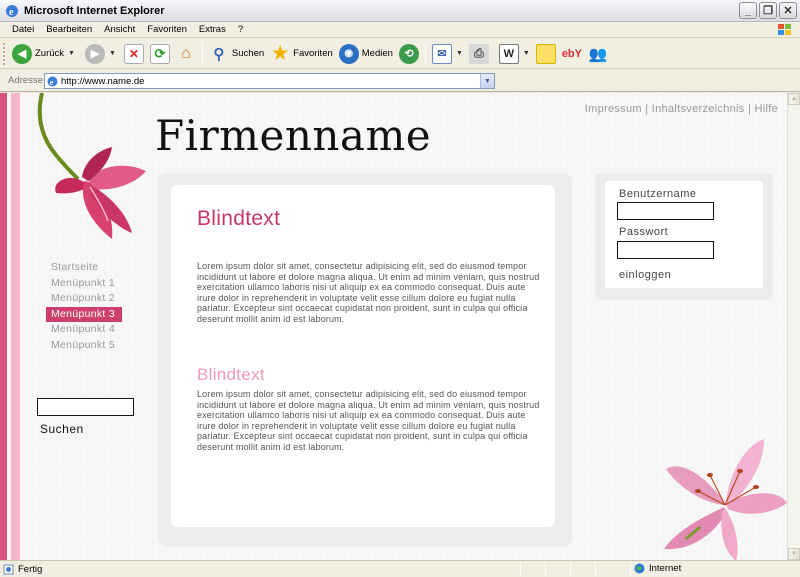  I want to click on address-label: Adresse, so click(25, 80).